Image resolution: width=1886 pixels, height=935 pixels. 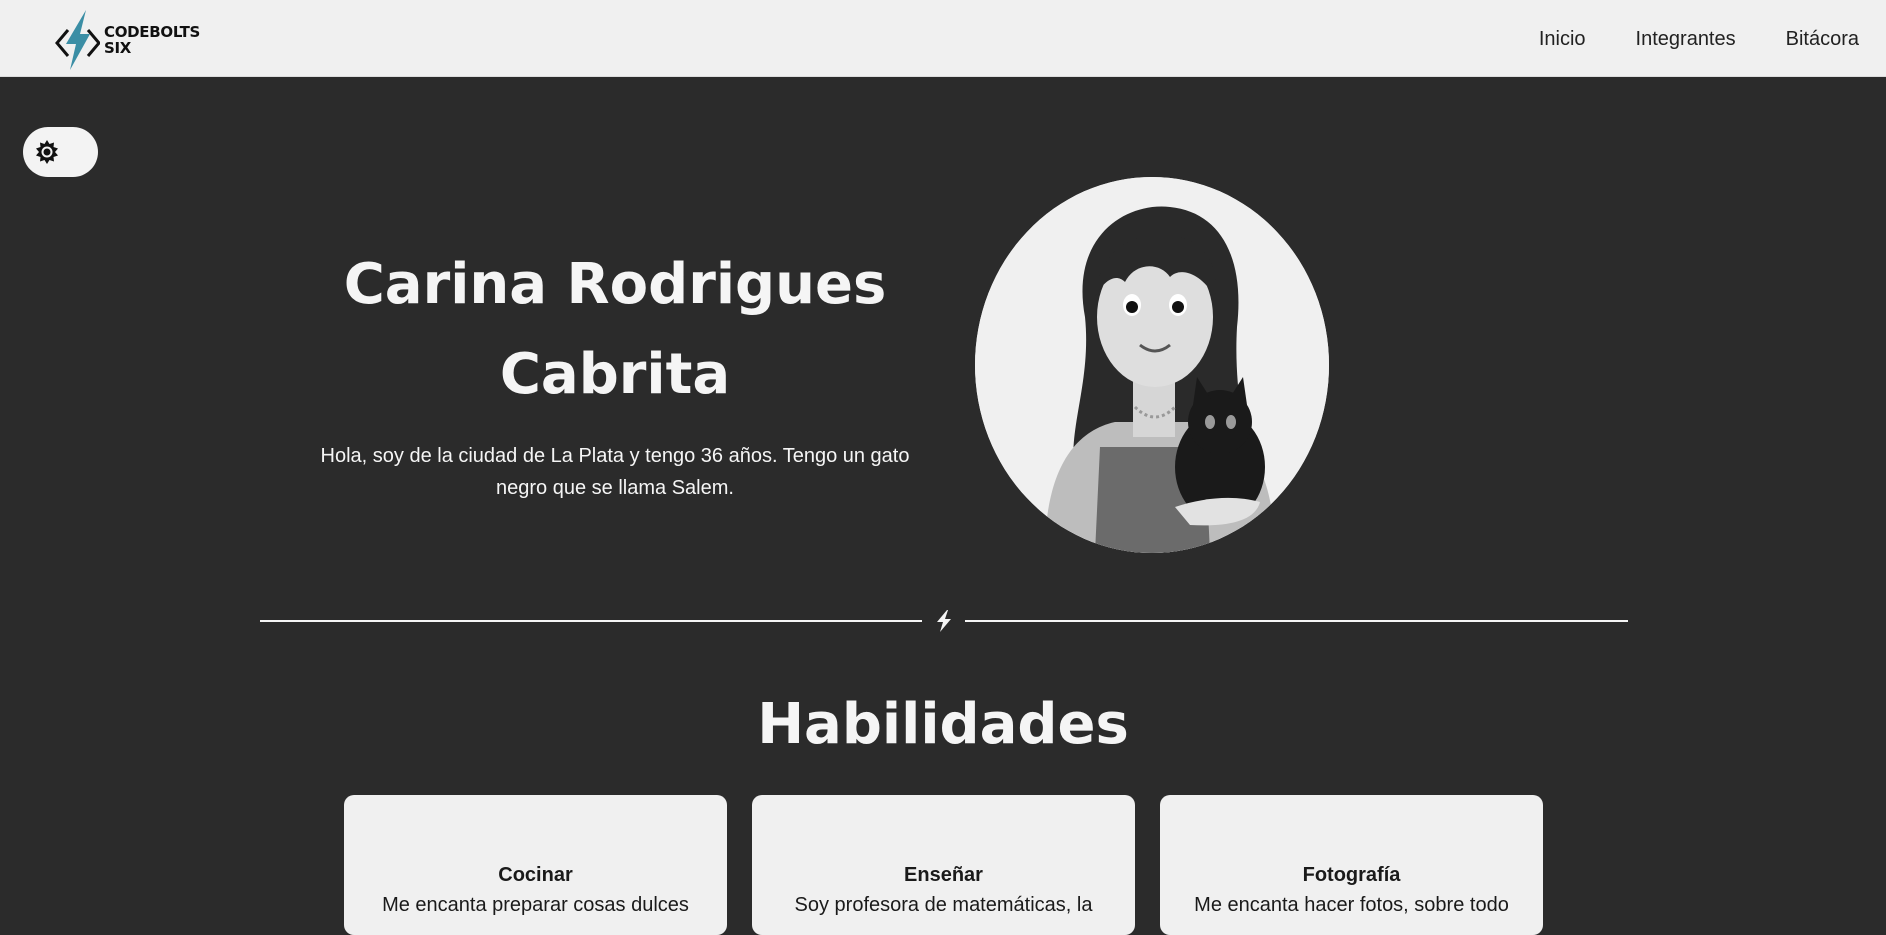 What do you see at coordinates (60, 152) in the screenshot?
I see `theme-toggle-button` at bounding box center [60, 152].